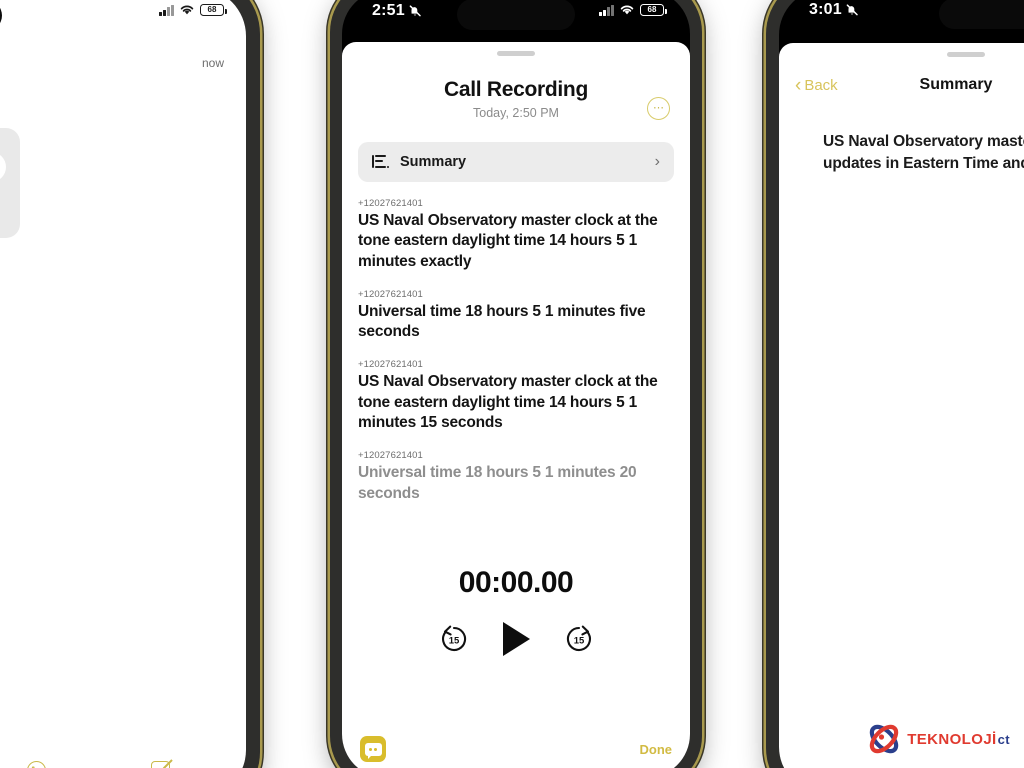 The height and width of the screenshot is (768, 1024). I want to click on left-bottom-toolbar: 📎 Aa, so click(123, 764).